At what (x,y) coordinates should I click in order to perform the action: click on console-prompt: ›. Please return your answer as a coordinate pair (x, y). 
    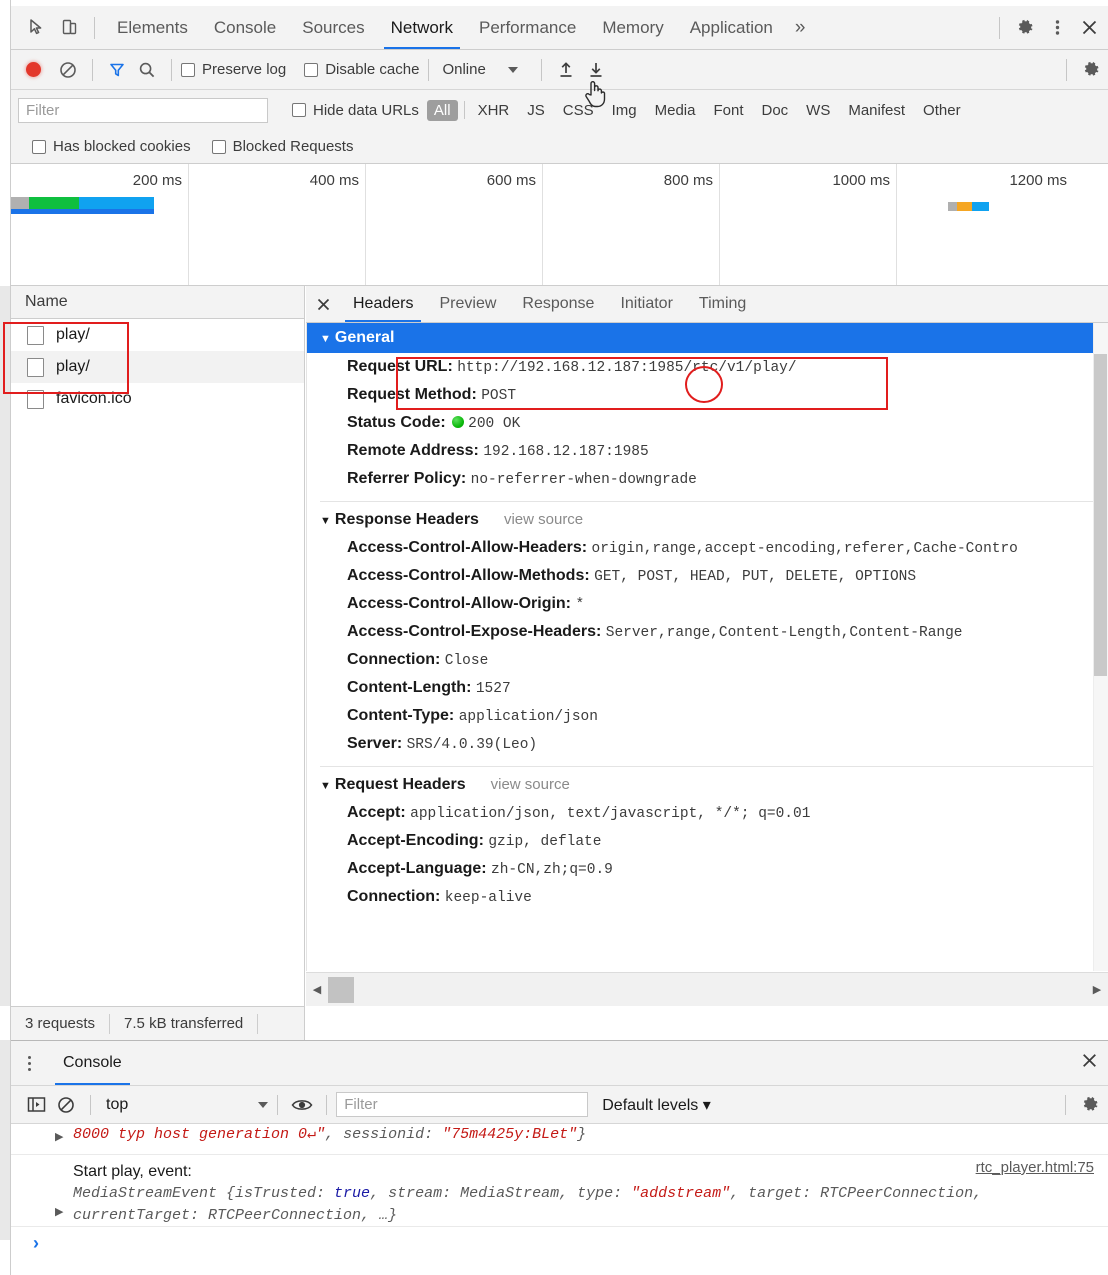
    Looking at the image, I should click on (559, 1244).